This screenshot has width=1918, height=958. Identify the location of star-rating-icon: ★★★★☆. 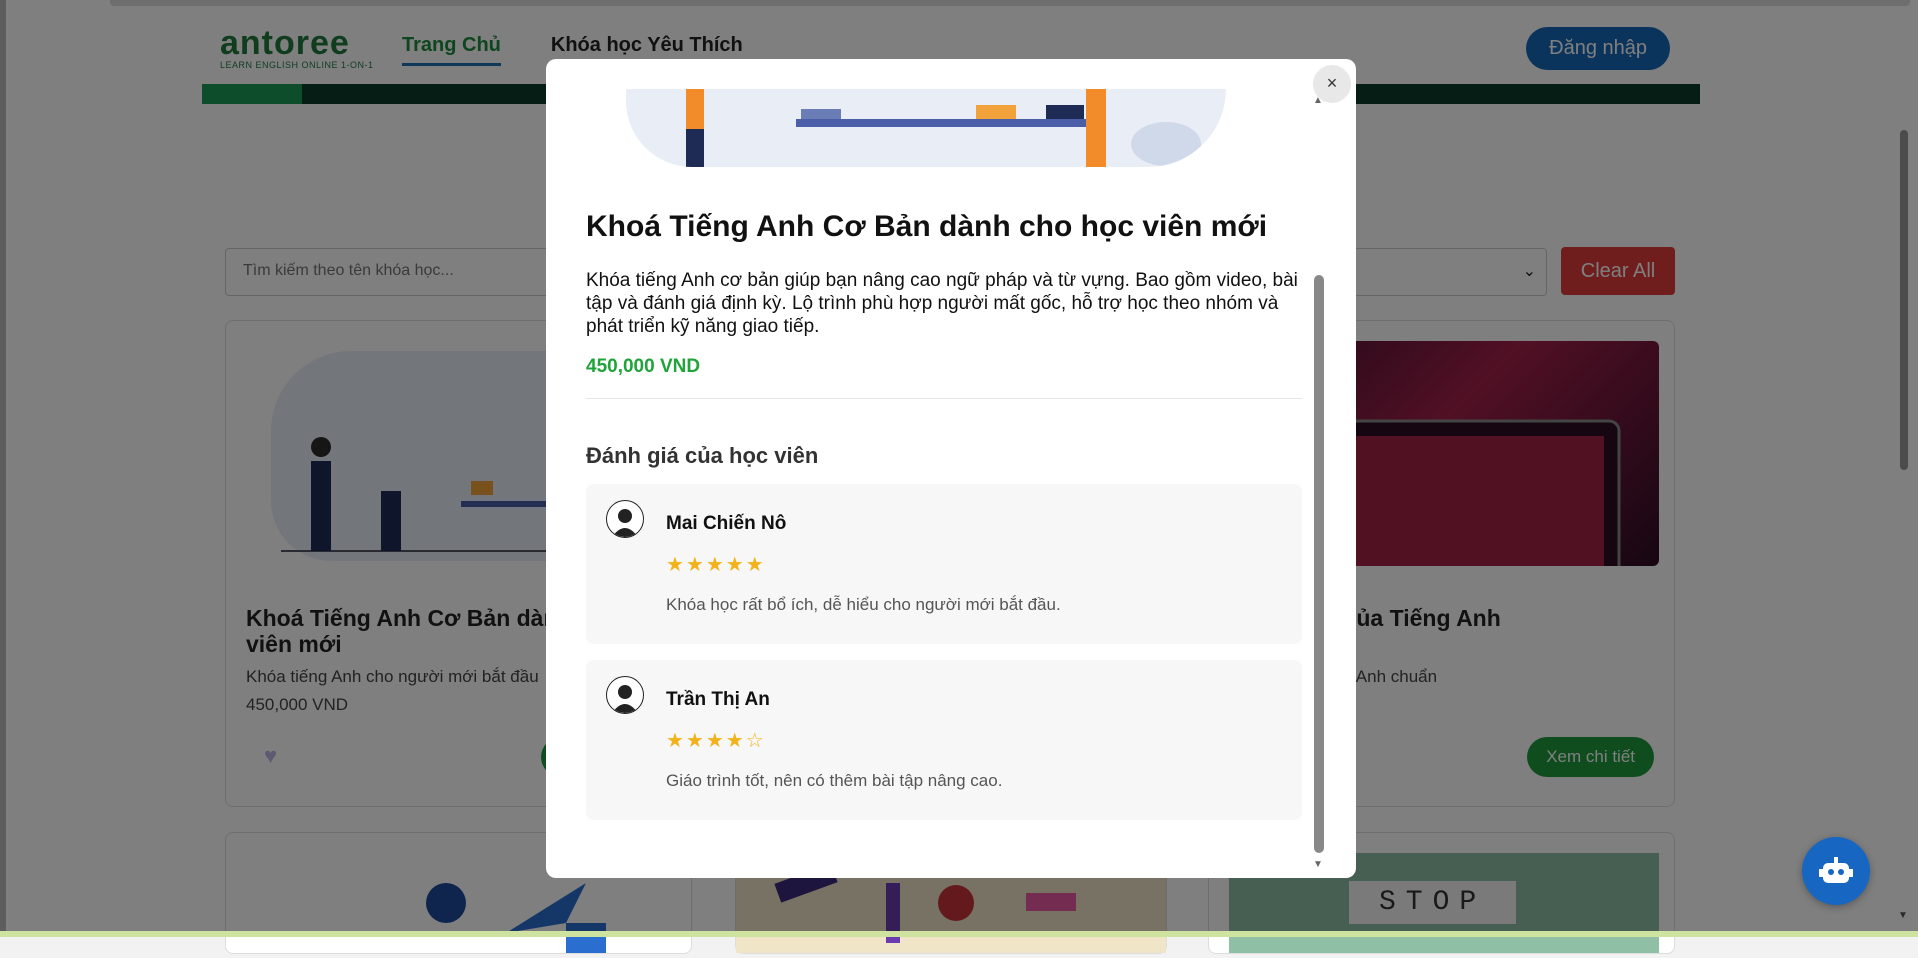
(716, 741).